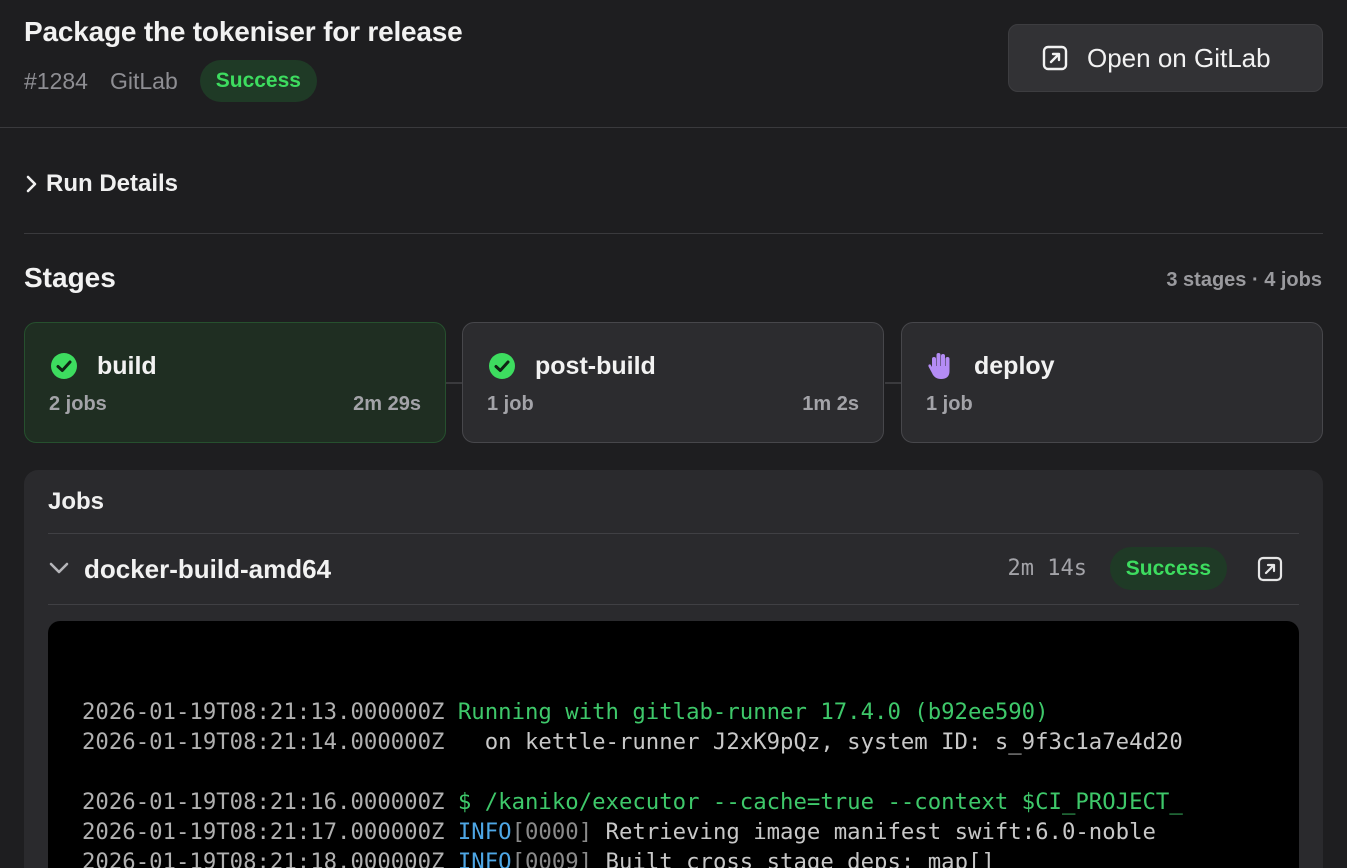 The height and width of the screenshot is (868, 1347). Describe the element at coordinates (263, 712) in the screenshot. I see `log-timestamp: 2026-01-19T08:21:13.000000Z` at that location.